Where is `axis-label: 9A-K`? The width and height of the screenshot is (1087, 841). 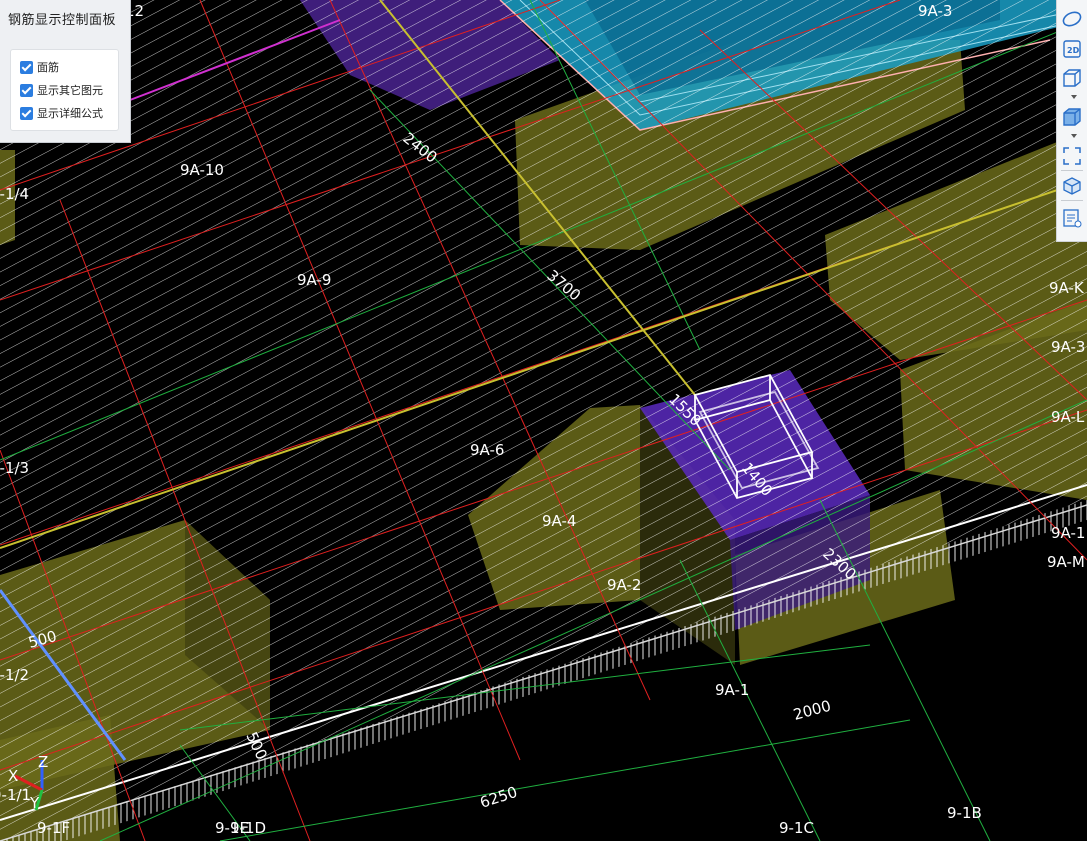
axis-label: 9A-K is located at coordinates (1067, 288).